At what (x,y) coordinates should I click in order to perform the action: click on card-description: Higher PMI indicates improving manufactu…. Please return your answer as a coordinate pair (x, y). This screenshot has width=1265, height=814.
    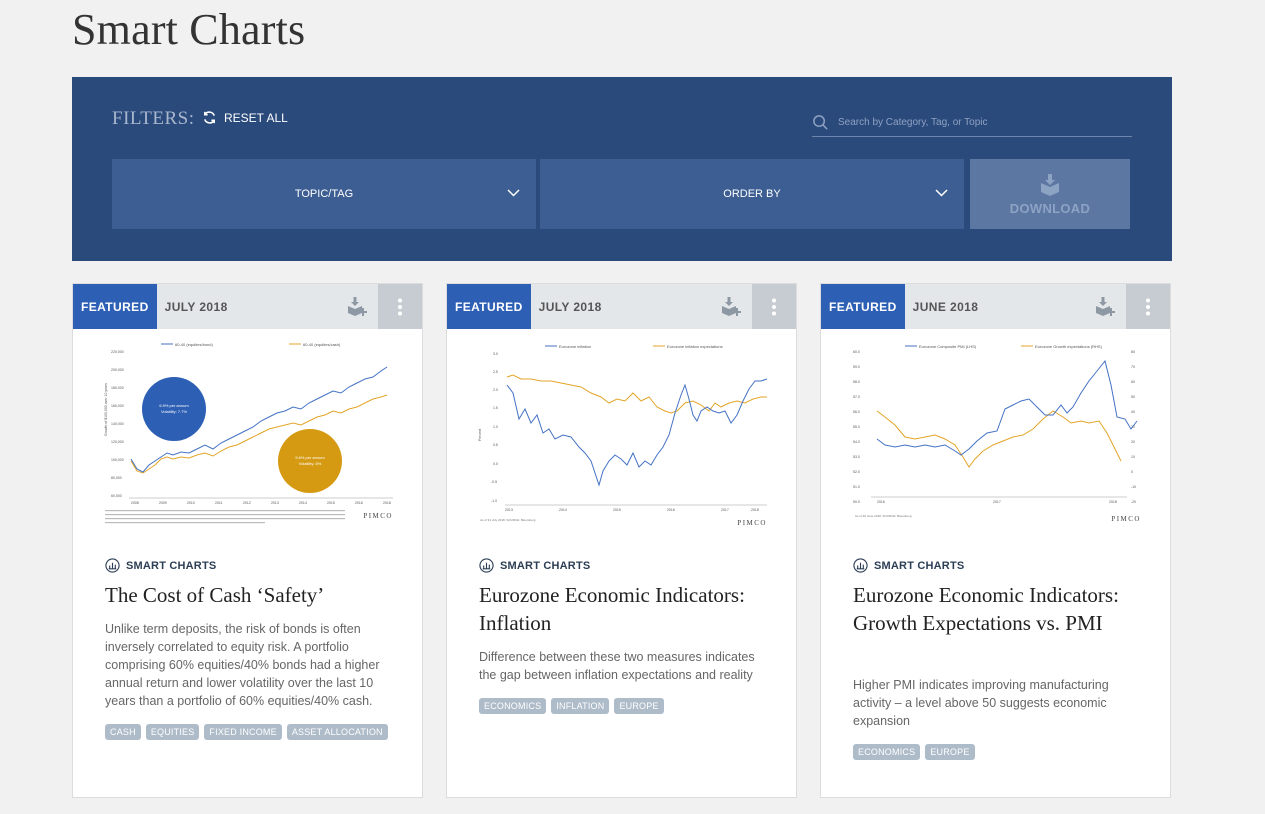
    Looking at the image, I should click on (981, 703).